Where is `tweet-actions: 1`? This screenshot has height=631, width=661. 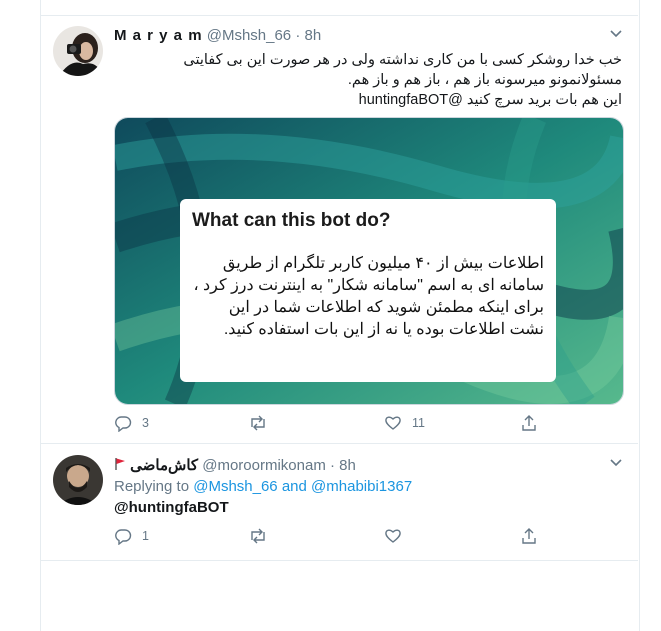 tweet-actions: 1 is located at coordinates (368, 537).